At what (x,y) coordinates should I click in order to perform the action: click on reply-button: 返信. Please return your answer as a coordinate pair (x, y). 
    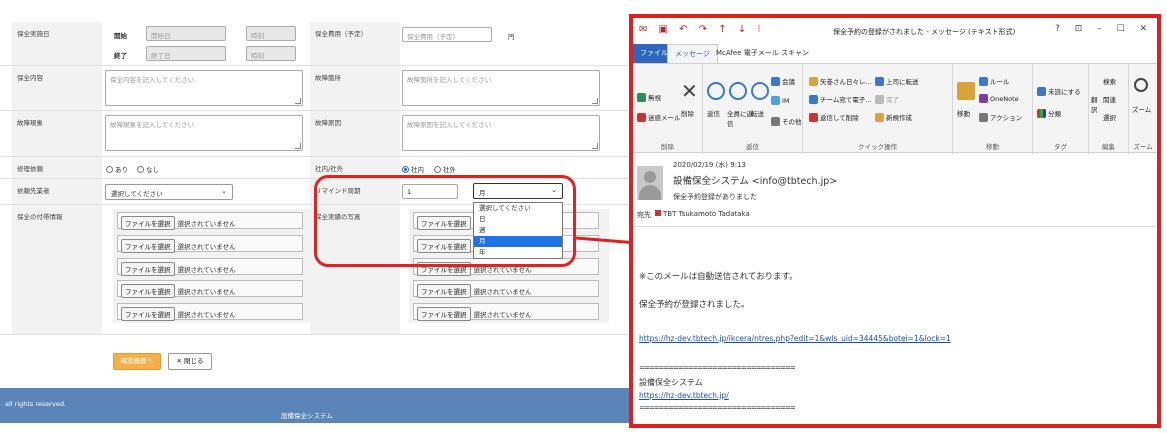
    Looking at the image, I should click on (713, 113).